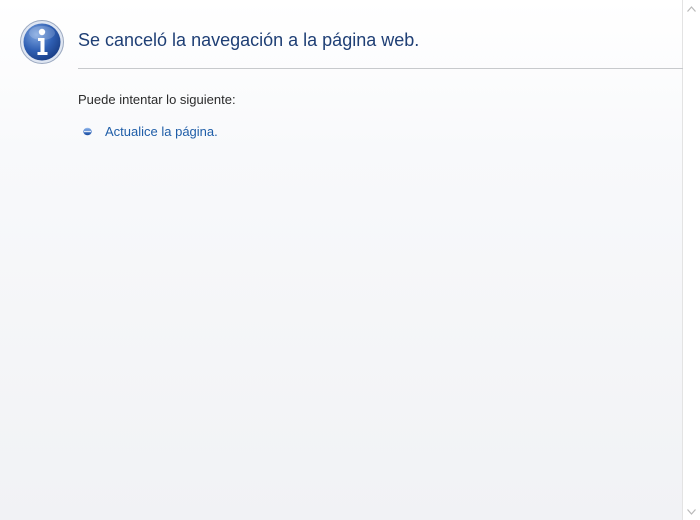  I want to click on chevron-up-icon, so click(691, 8).